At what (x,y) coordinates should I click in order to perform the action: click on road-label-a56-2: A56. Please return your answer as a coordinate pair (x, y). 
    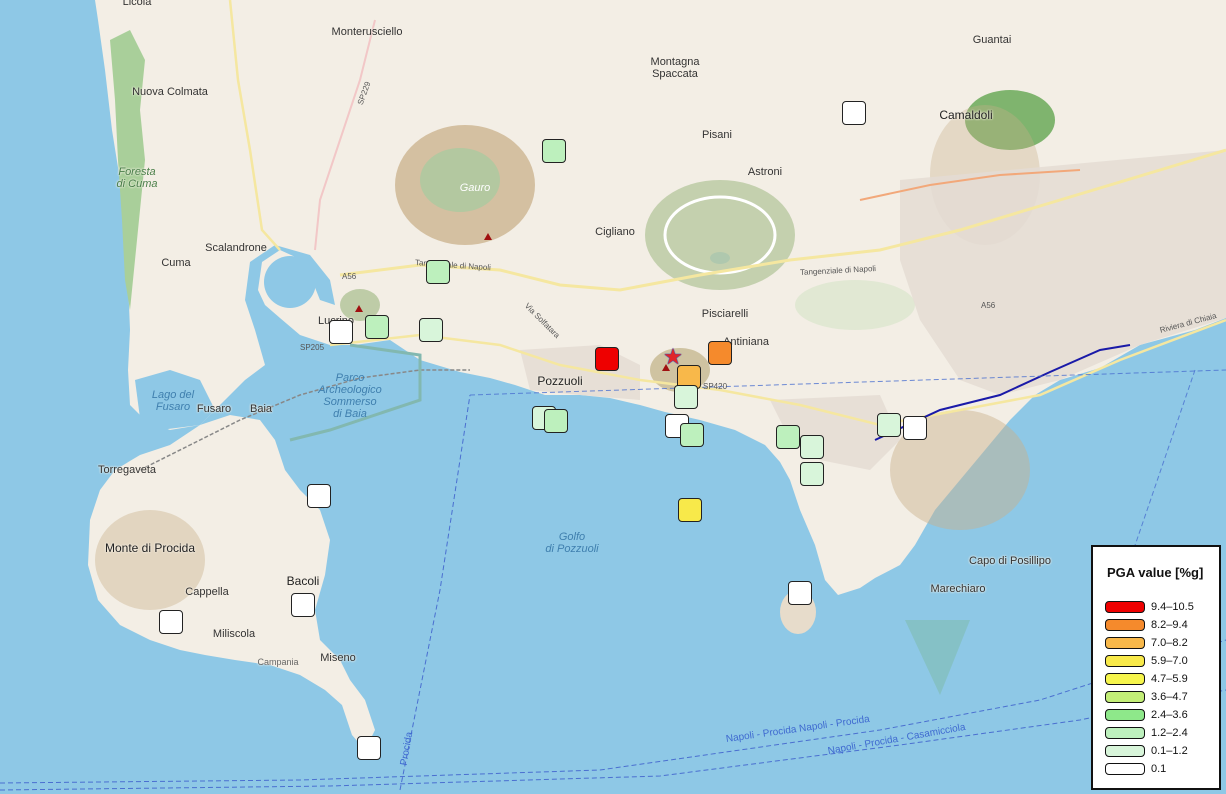
    Looking at the image, I should click on (988, 305).